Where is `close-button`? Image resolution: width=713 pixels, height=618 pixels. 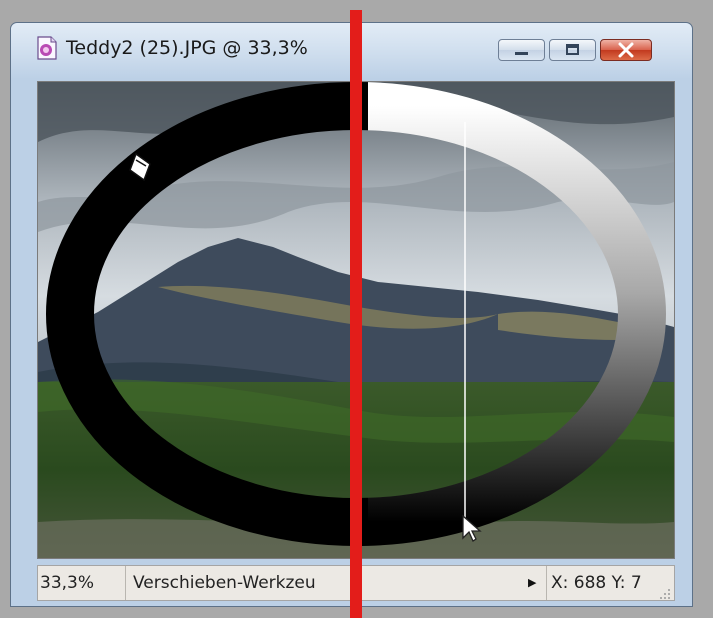
close-button is located at coordinates (626, 50).